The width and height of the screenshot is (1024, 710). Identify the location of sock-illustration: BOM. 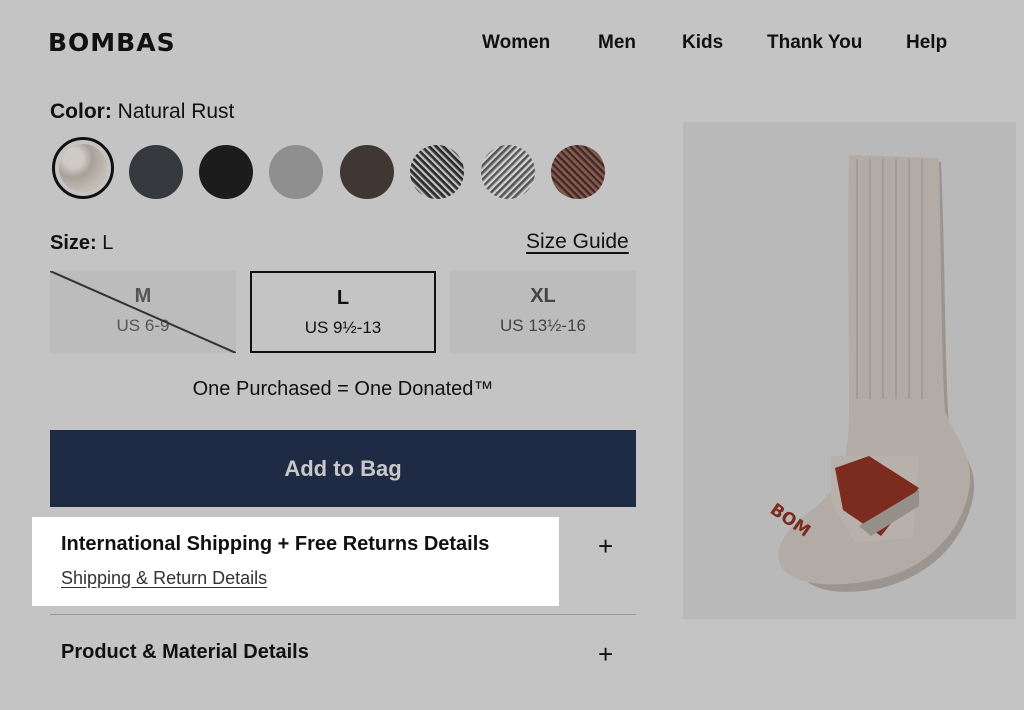
(870, 373).